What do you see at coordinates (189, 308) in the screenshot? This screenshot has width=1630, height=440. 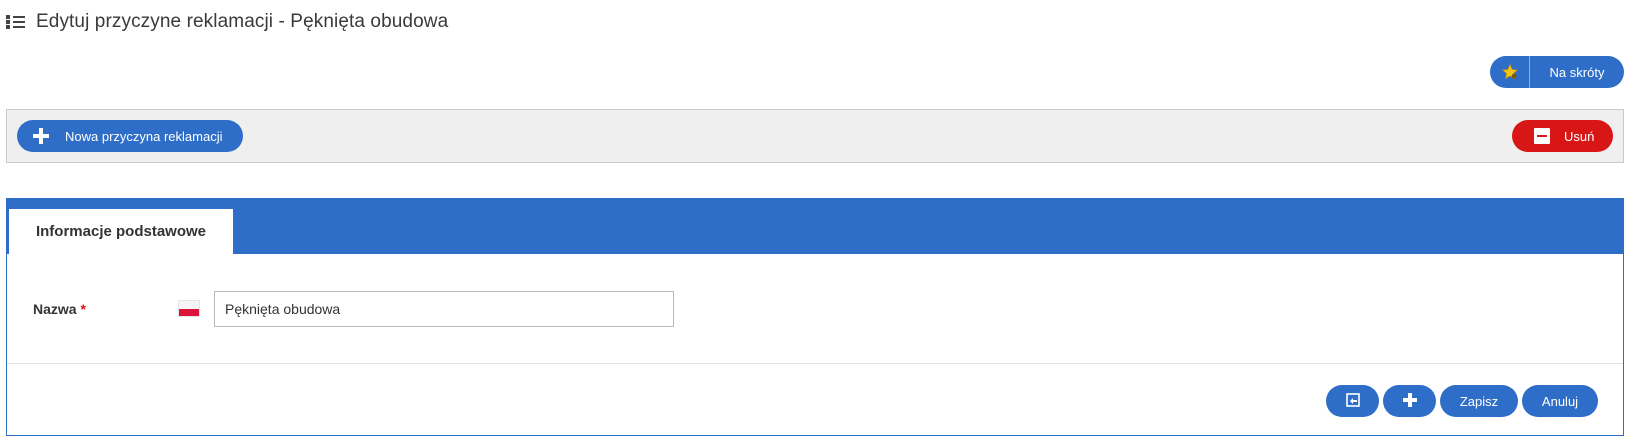 I see `polish-flag-icon` at bounding box center [189, 308].